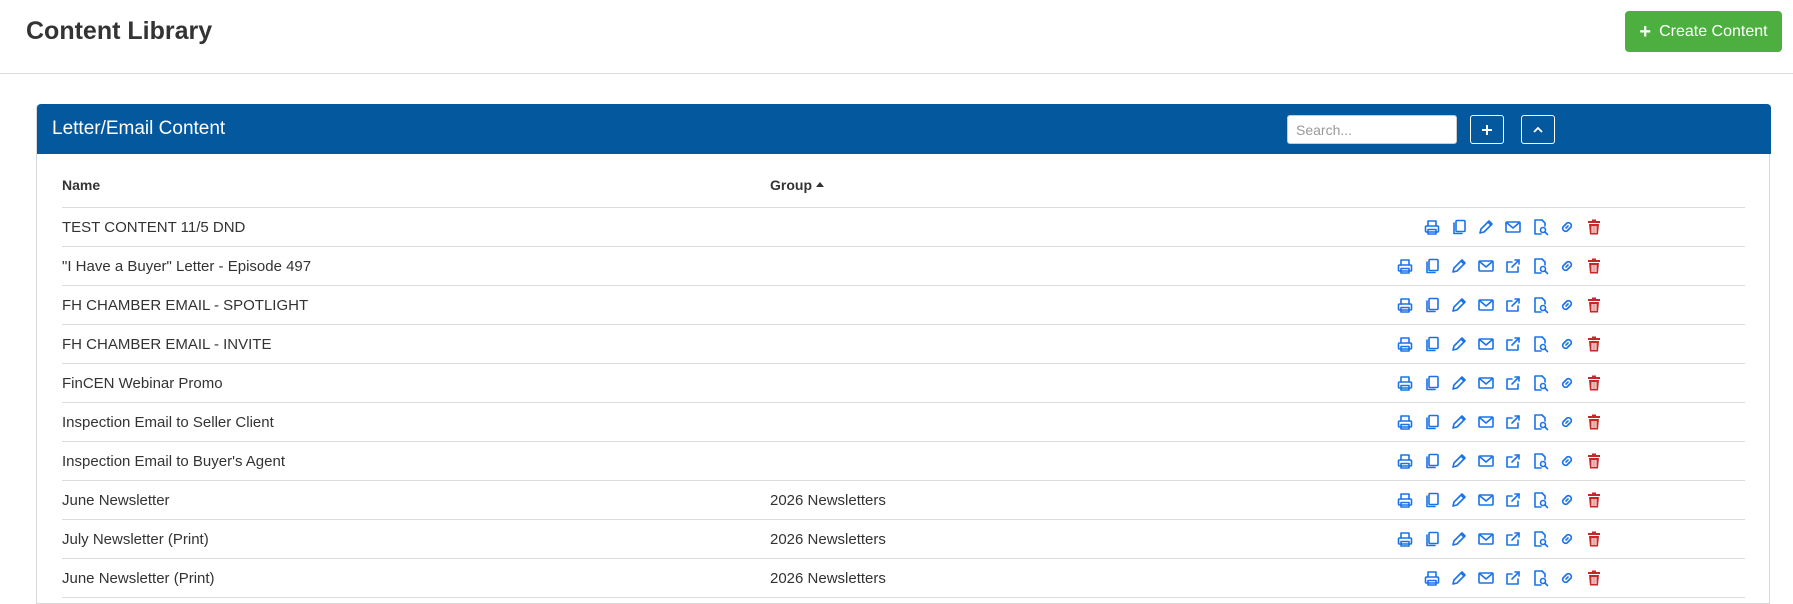 The width and height of the screenshot is (1793, 604). What do you see at coordinates (1538, 129) in the screenshot?
I see `collapse-button` at bounding box center [1538, 129].